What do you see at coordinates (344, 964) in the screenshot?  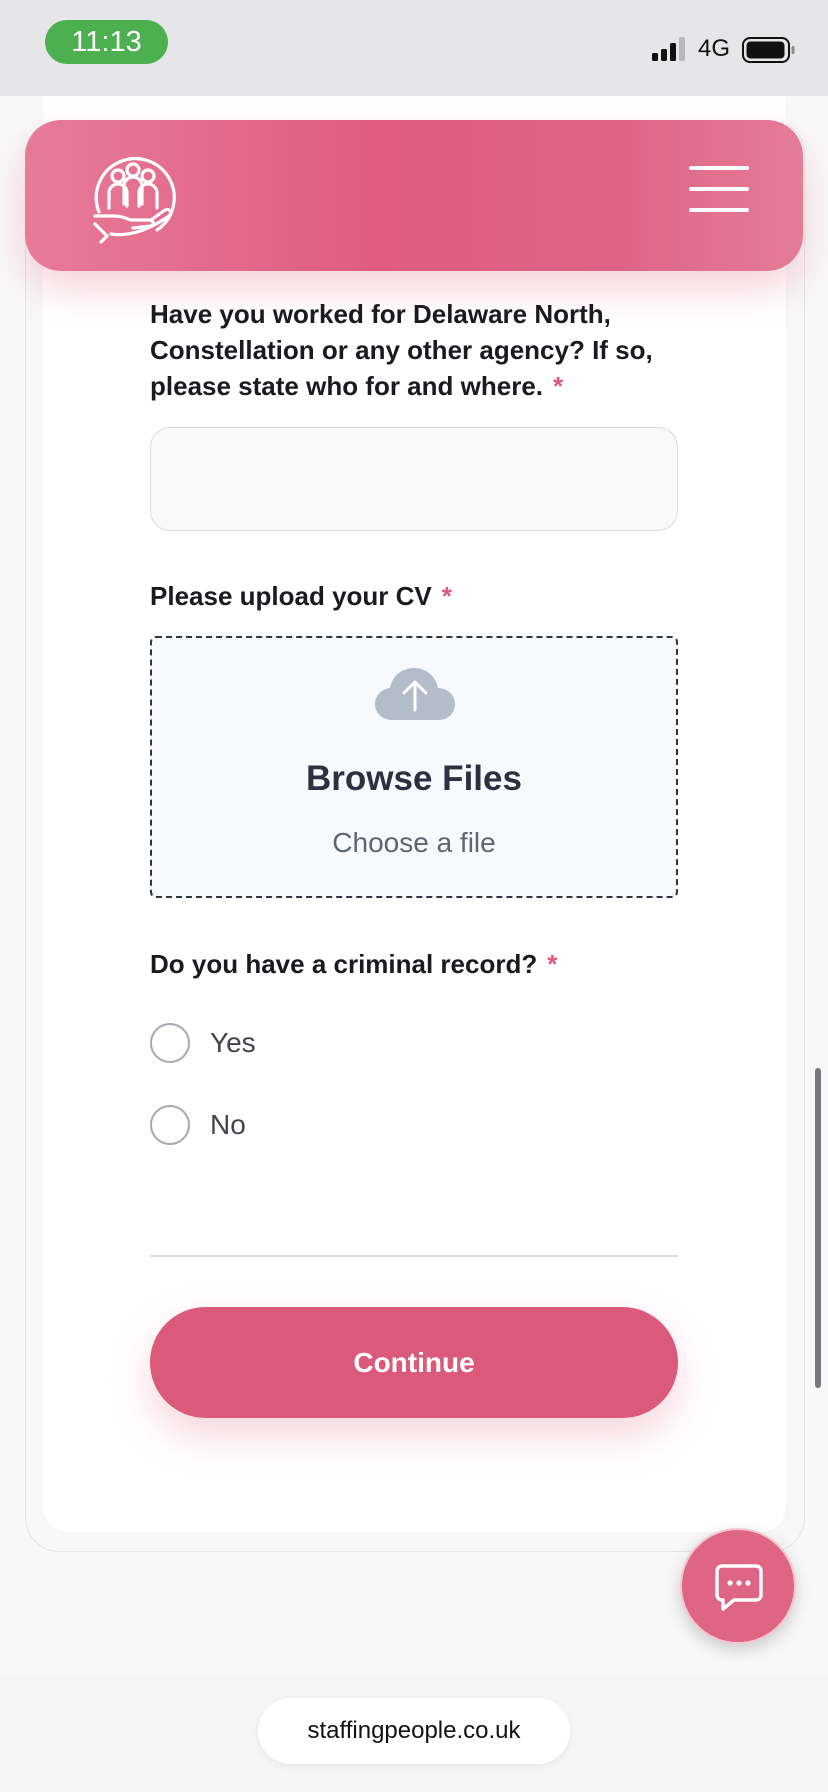 I see `criminal-record-question-text: Do you have a criminal record?` at bounding box center [344, 964].